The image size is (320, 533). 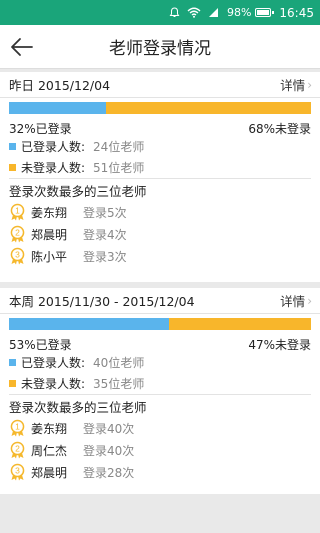 I want to click on legend-value: 24位老师, so click(x=119, y=147).